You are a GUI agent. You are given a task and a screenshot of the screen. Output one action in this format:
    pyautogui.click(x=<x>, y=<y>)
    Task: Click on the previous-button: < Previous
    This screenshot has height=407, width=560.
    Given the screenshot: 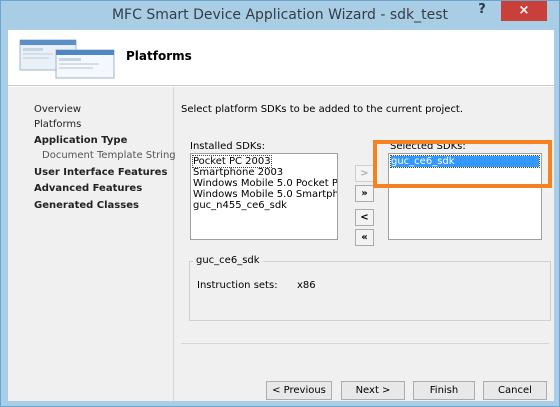 What is the action you would take?
    pyautogui.click(x=299, y=390)
    